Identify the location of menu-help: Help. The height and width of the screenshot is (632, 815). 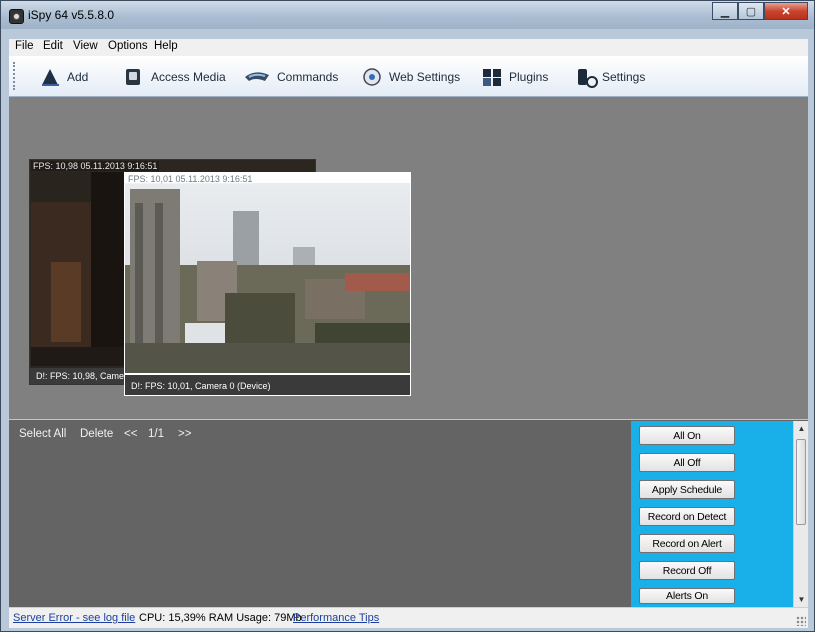
(166, 46).